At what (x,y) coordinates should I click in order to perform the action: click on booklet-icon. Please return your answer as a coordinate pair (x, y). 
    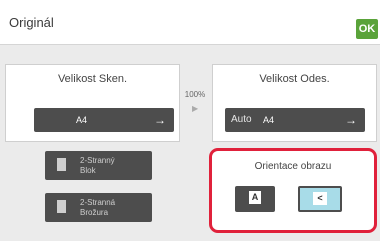
    Looking at the image, I should click on (61, 206).